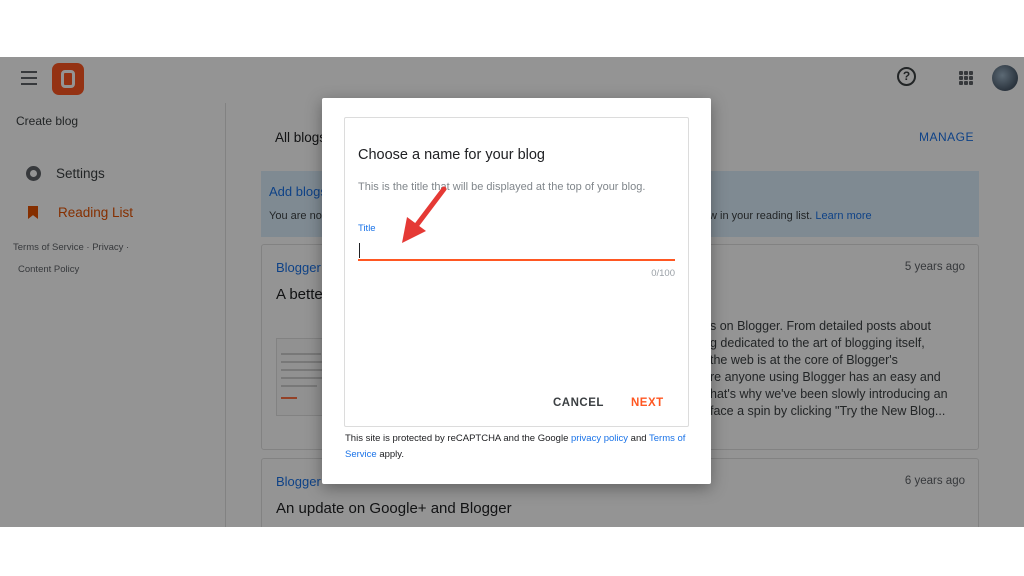 Image resolution: width=1024 pixels, height=576 pixels. Describe the element at coordinates (391, 454) in the screenshot. I see `apply-text: apply.` at that location.